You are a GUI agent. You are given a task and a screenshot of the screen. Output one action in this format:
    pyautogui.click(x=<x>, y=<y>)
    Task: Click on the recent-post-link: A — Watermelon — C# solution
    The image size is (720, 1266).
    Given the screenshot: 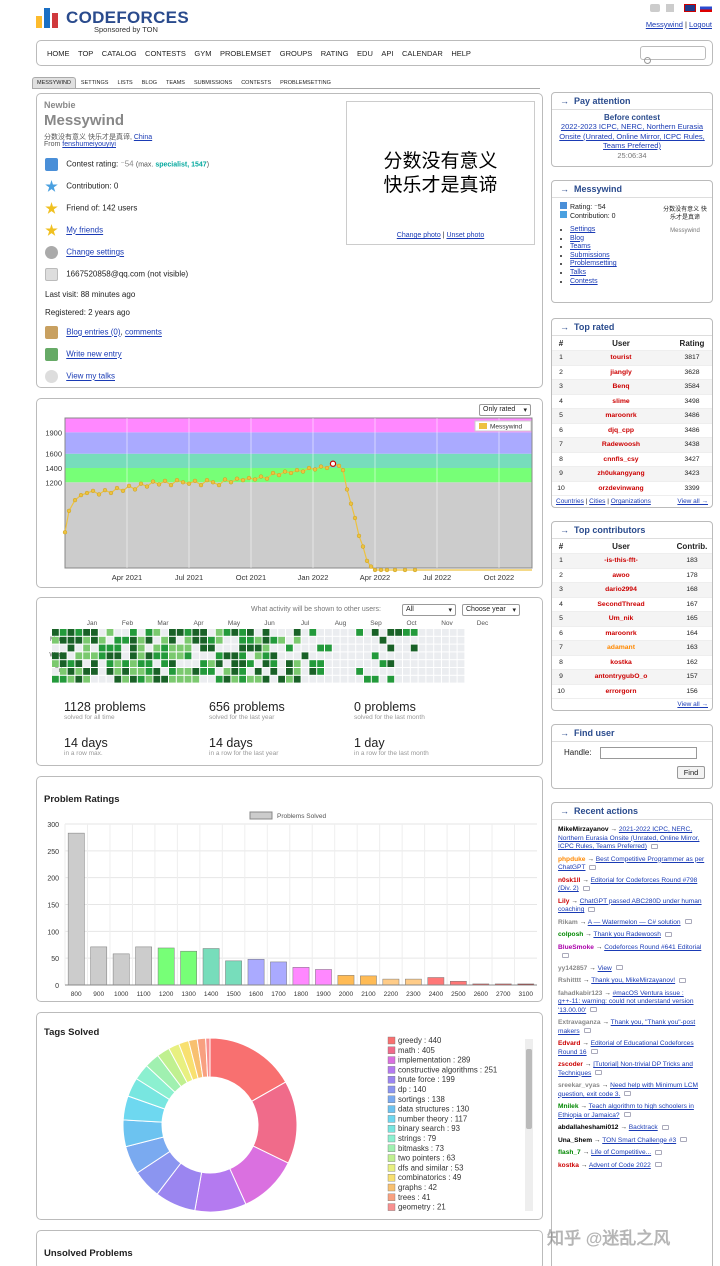 What is the action you would take?
    pyautogui.click(x=634, y=922)
    